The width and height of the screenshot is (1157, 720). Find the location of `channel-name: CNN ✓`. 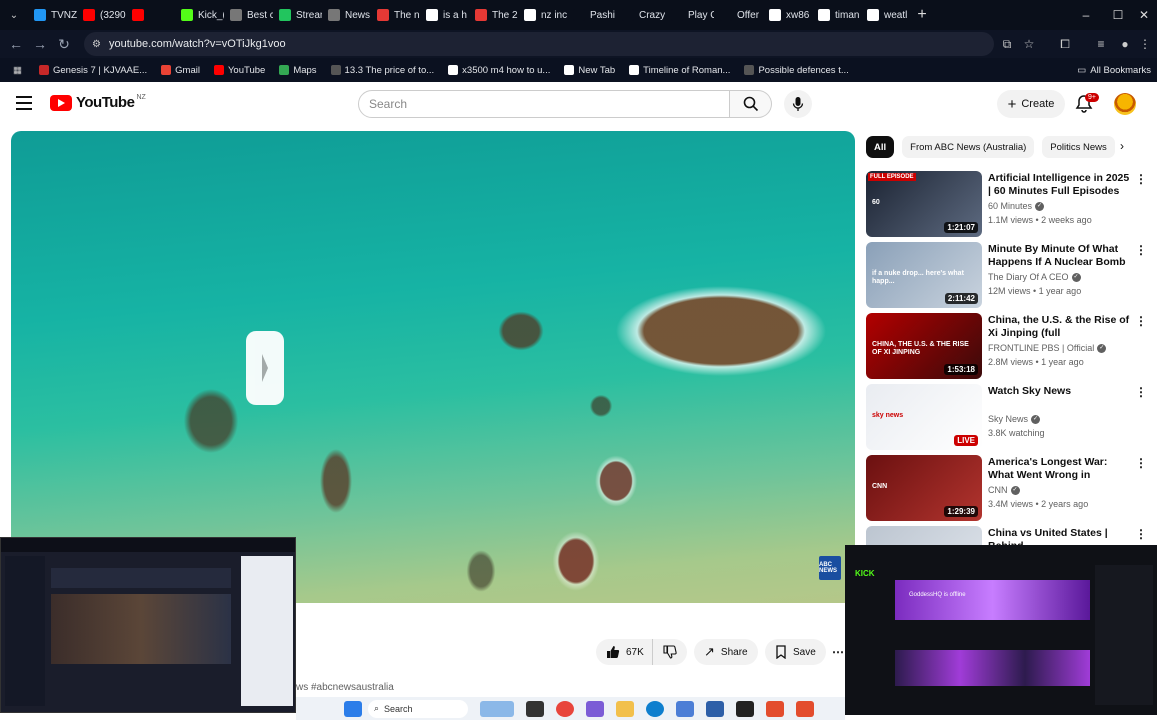

channel-name: CNN ✓ is located at coordinates (1004, 490).